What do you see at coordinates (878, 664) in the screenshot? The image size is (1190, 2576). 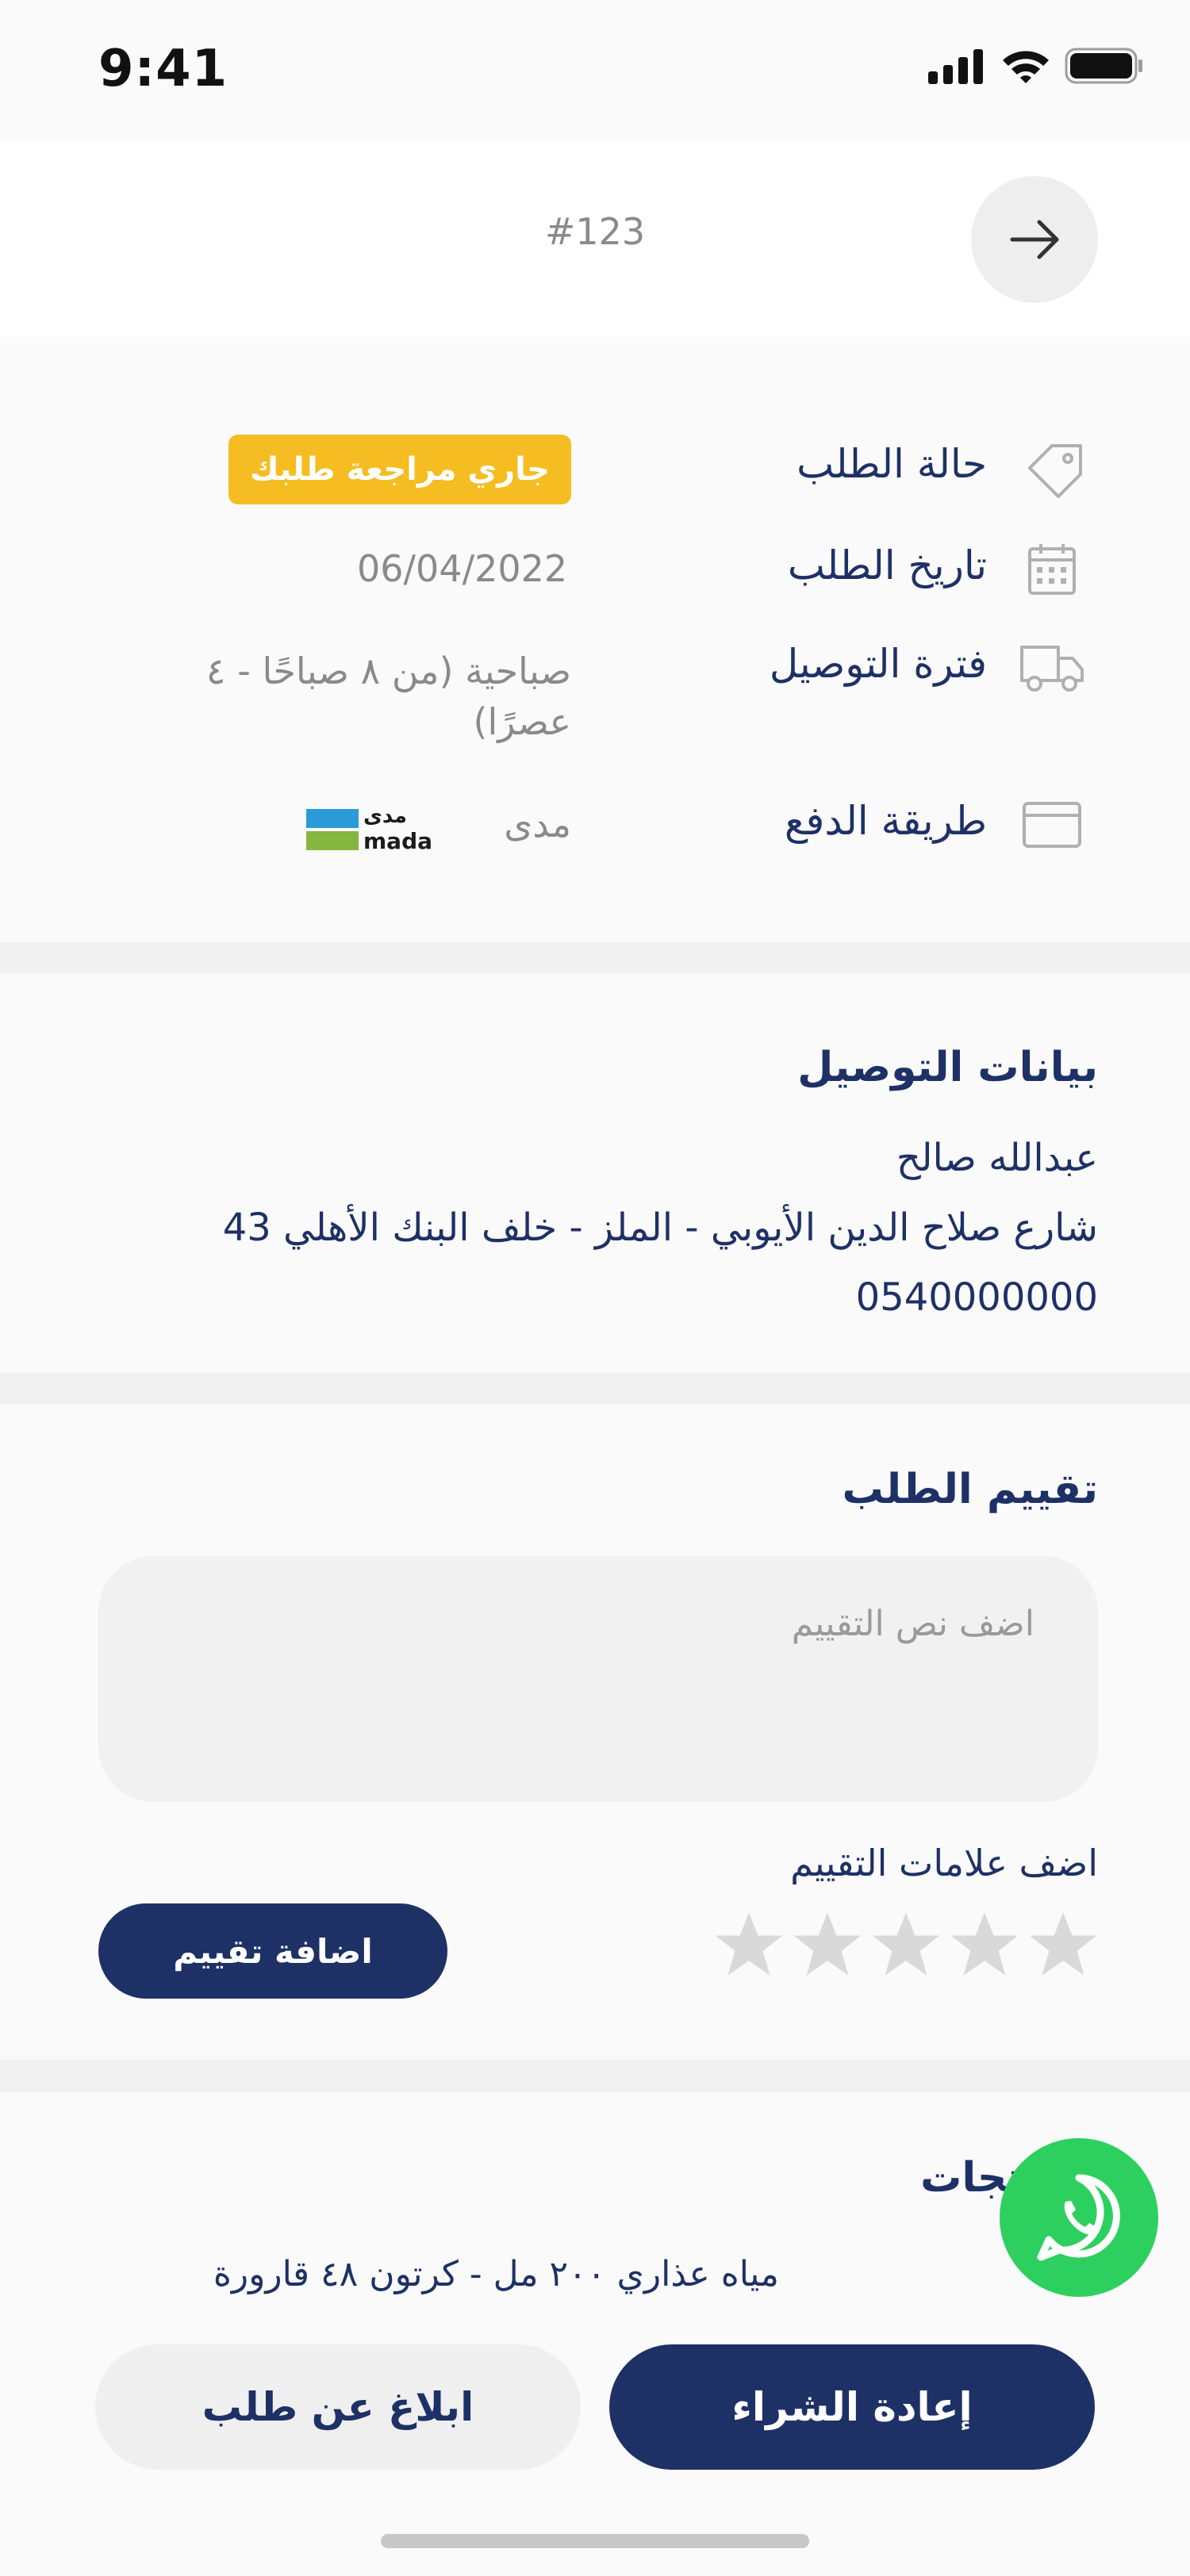 I see `delivery-period-label: فترة التوصيل` at bounding box center [878, 664].